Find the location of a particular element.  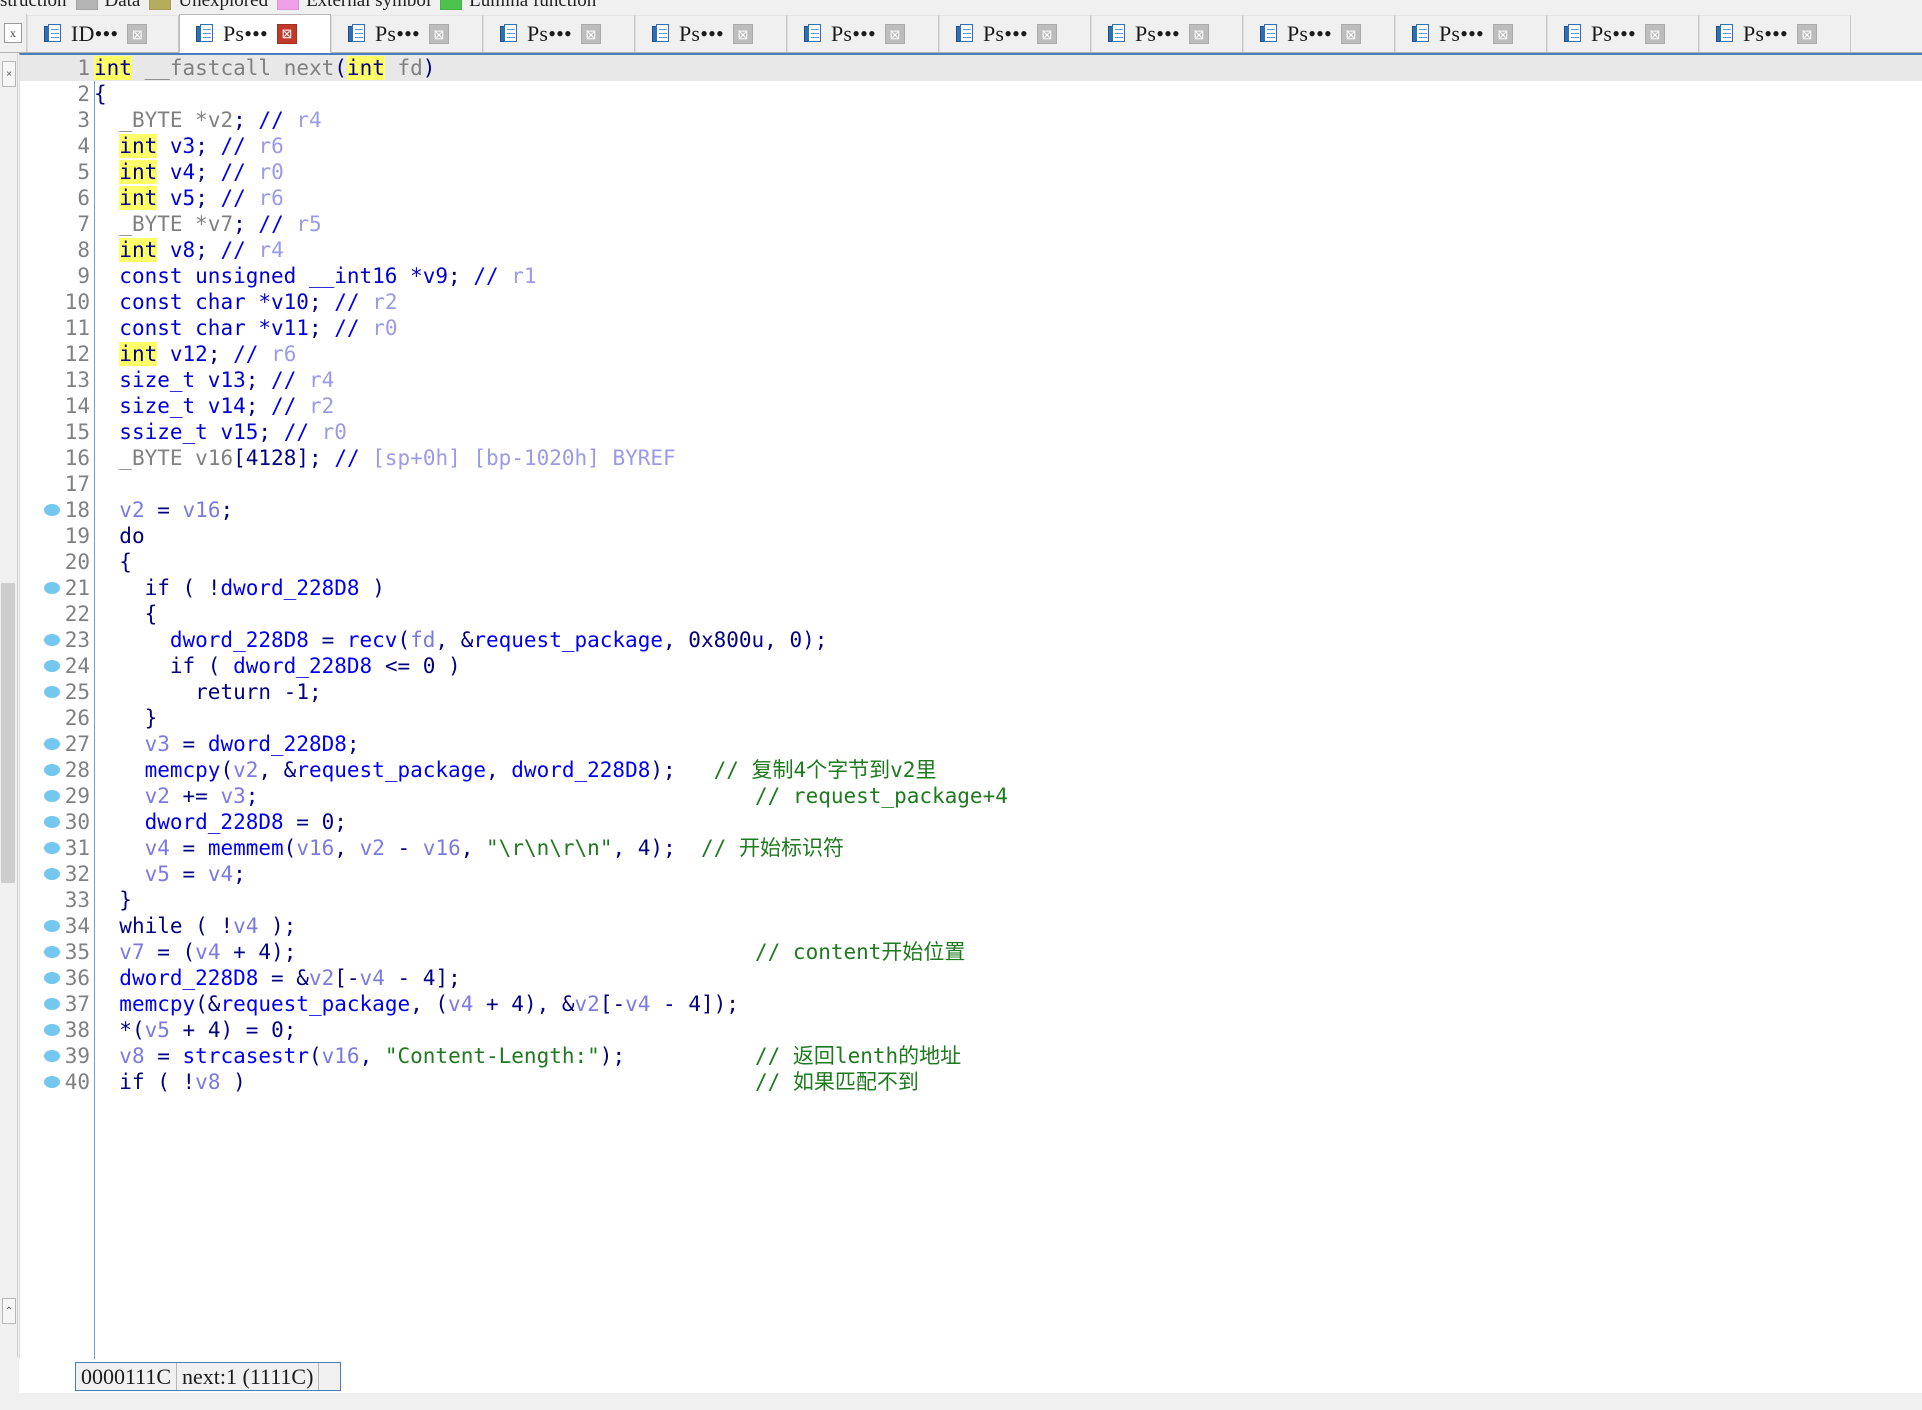

code-line: 26 } is located at coordinates (971, 718).